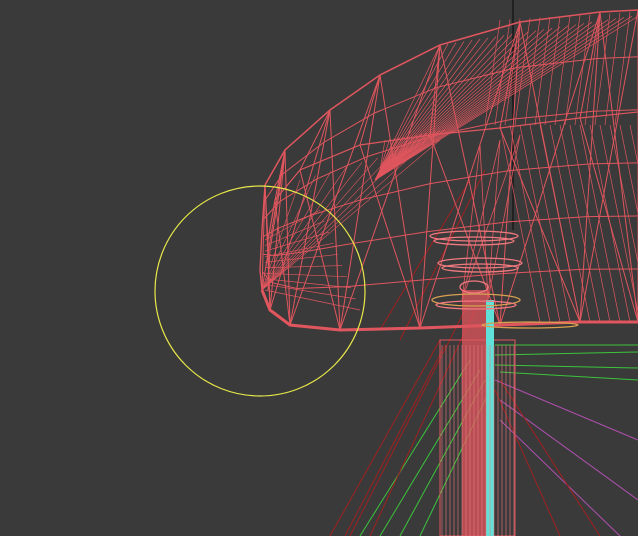  I want to click on rotate-gizmo-circle, so click(260, 291).